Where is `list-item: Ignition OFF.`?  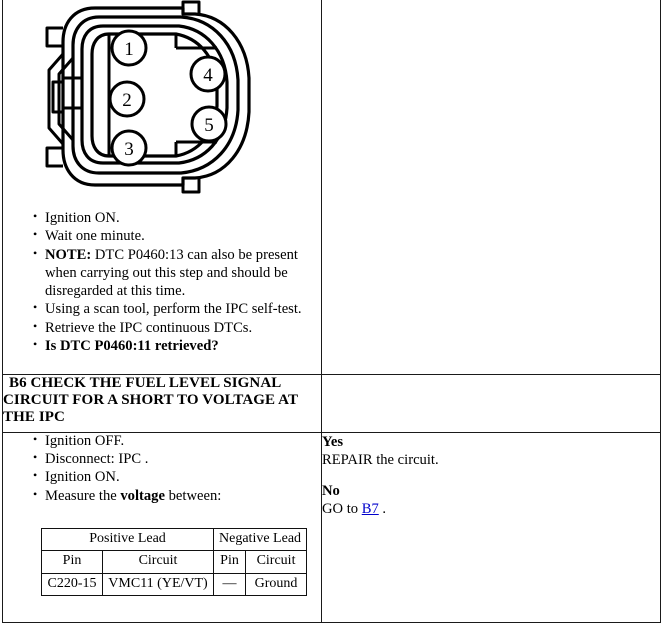 list-item: Ignition OFF. is located at coordinates (172, 441).